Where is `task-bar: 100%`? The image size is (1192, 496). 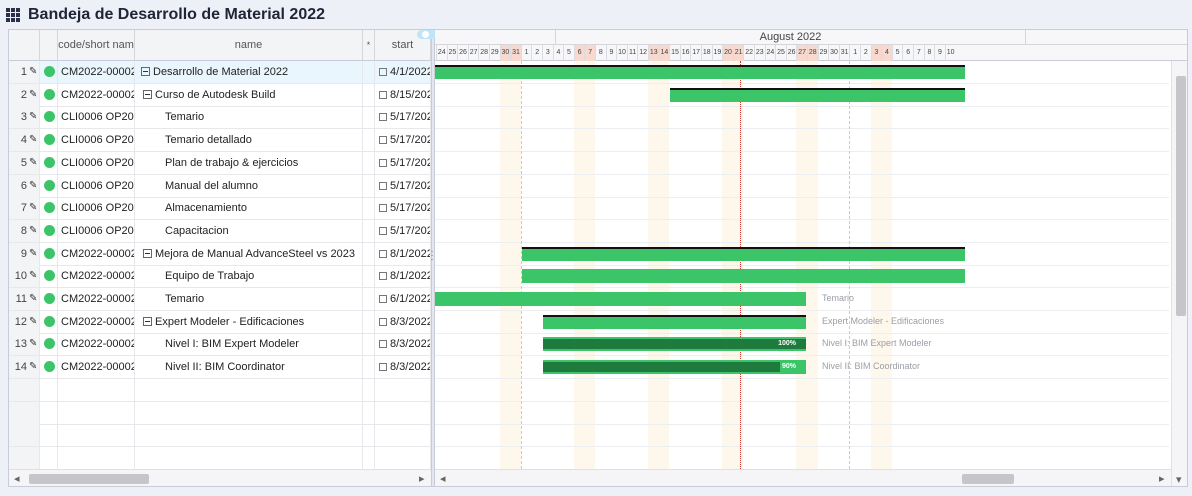
task-bar: 100% is located at coordinates (674, 344).